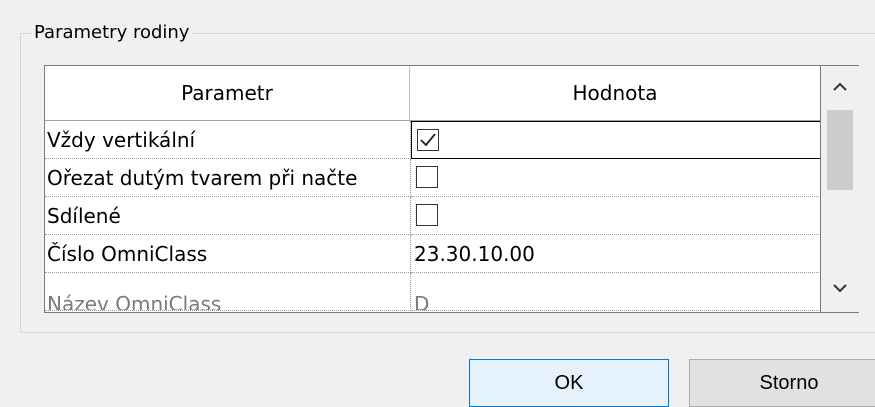  I want to click on chevron-down-icon, so click(840, 288).